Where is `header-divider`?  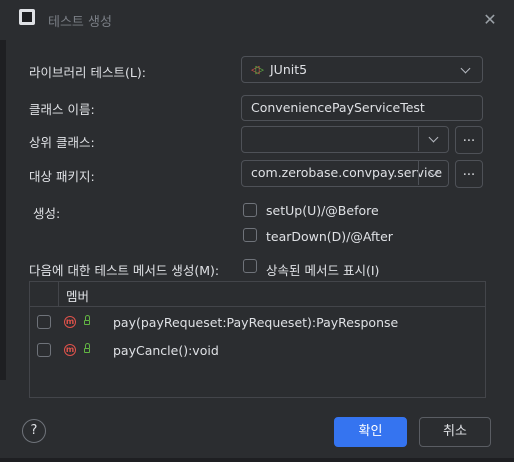
header-divider is located at coordinates (58, 294).